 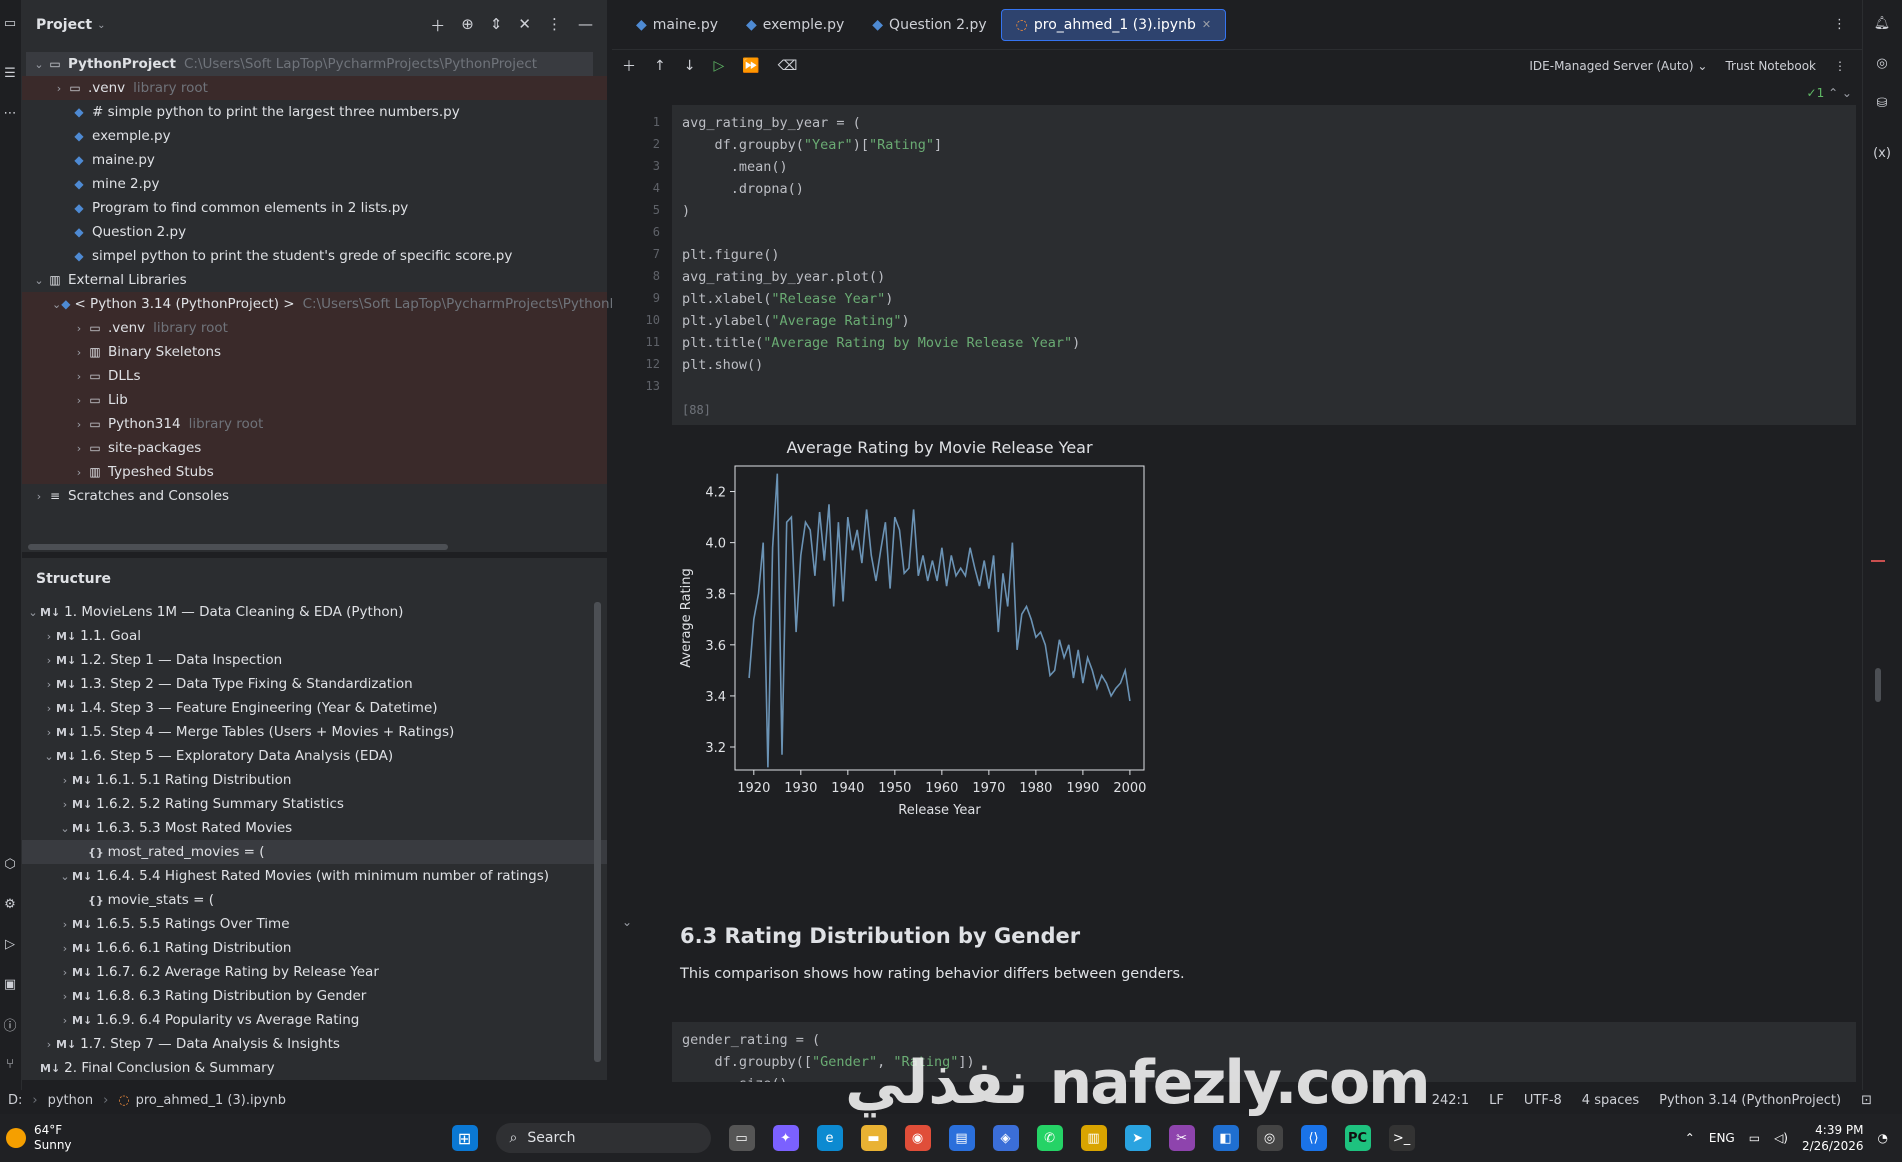 I want to click on structure-item: › M↓ 1.1. Goal, so click(x=314, y=636).